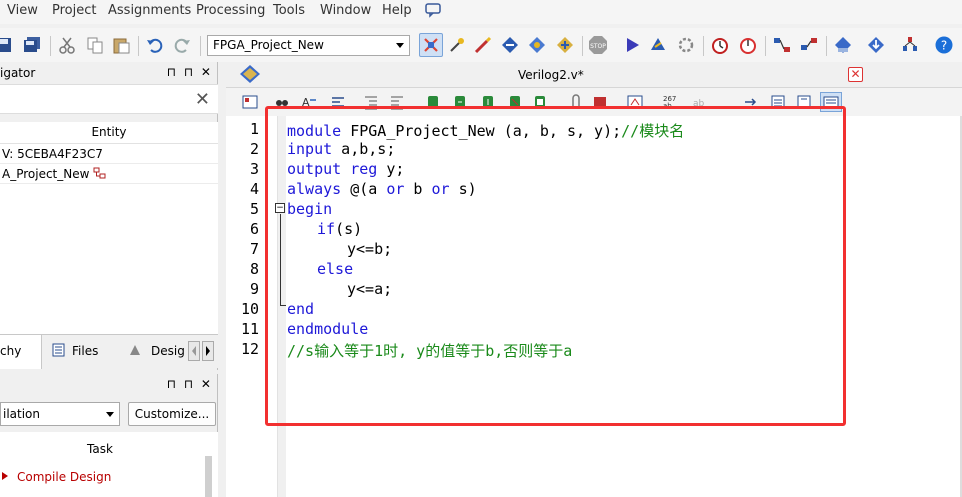  I want to click on collapse-icon, so click(804, 102).